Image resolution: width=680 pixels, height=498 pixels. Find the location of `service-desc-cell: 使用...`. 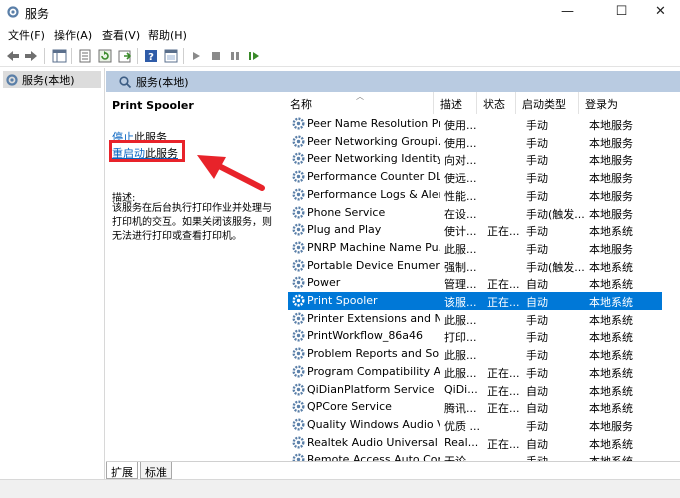

service-desc-cell: 使用... is located at coordinates (460, 143).